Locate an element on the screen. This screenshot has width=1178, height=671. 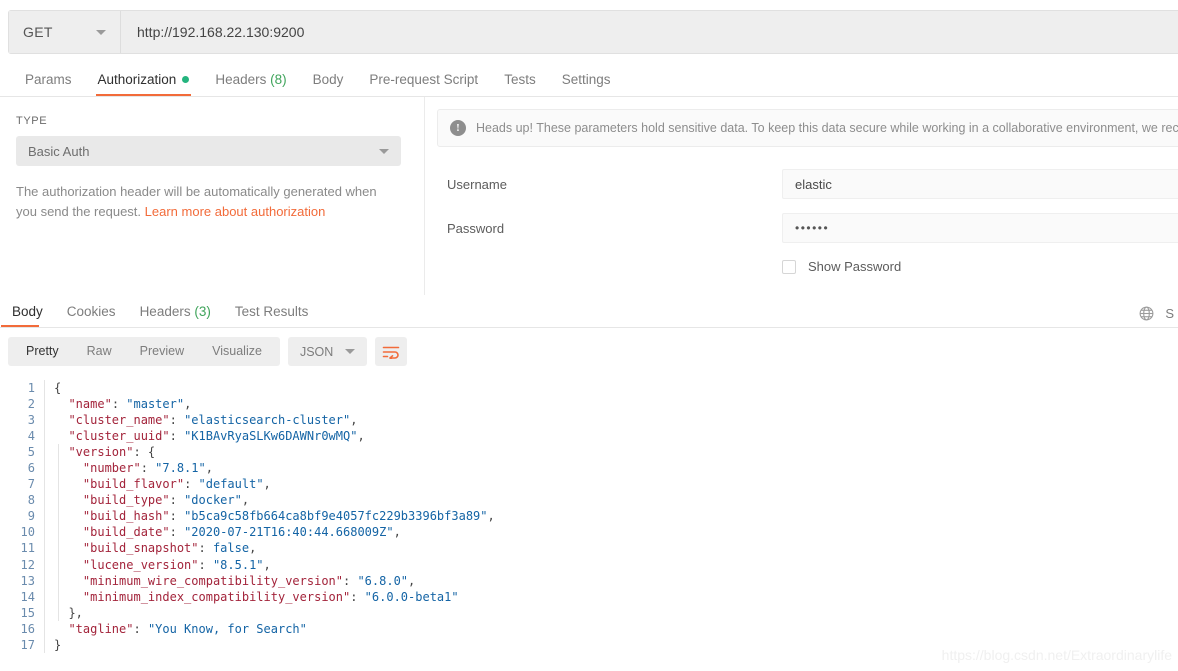
request-tab-settings: Settings is located at coordinates (586, 84).